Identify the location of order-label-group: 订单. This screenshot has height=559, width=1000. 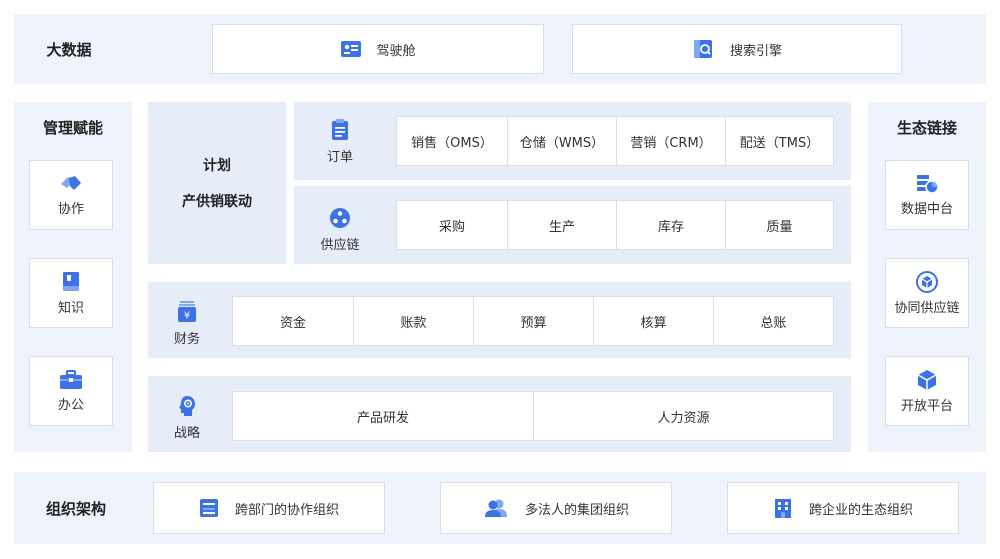
(340, 142).